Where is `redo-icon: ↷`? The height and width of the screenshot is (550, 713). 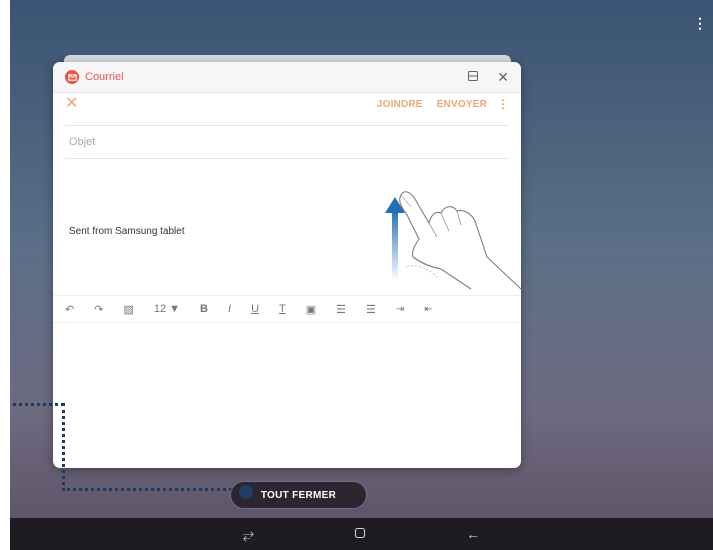 redo-icon: ↷ is located at coordinates (98, 309).